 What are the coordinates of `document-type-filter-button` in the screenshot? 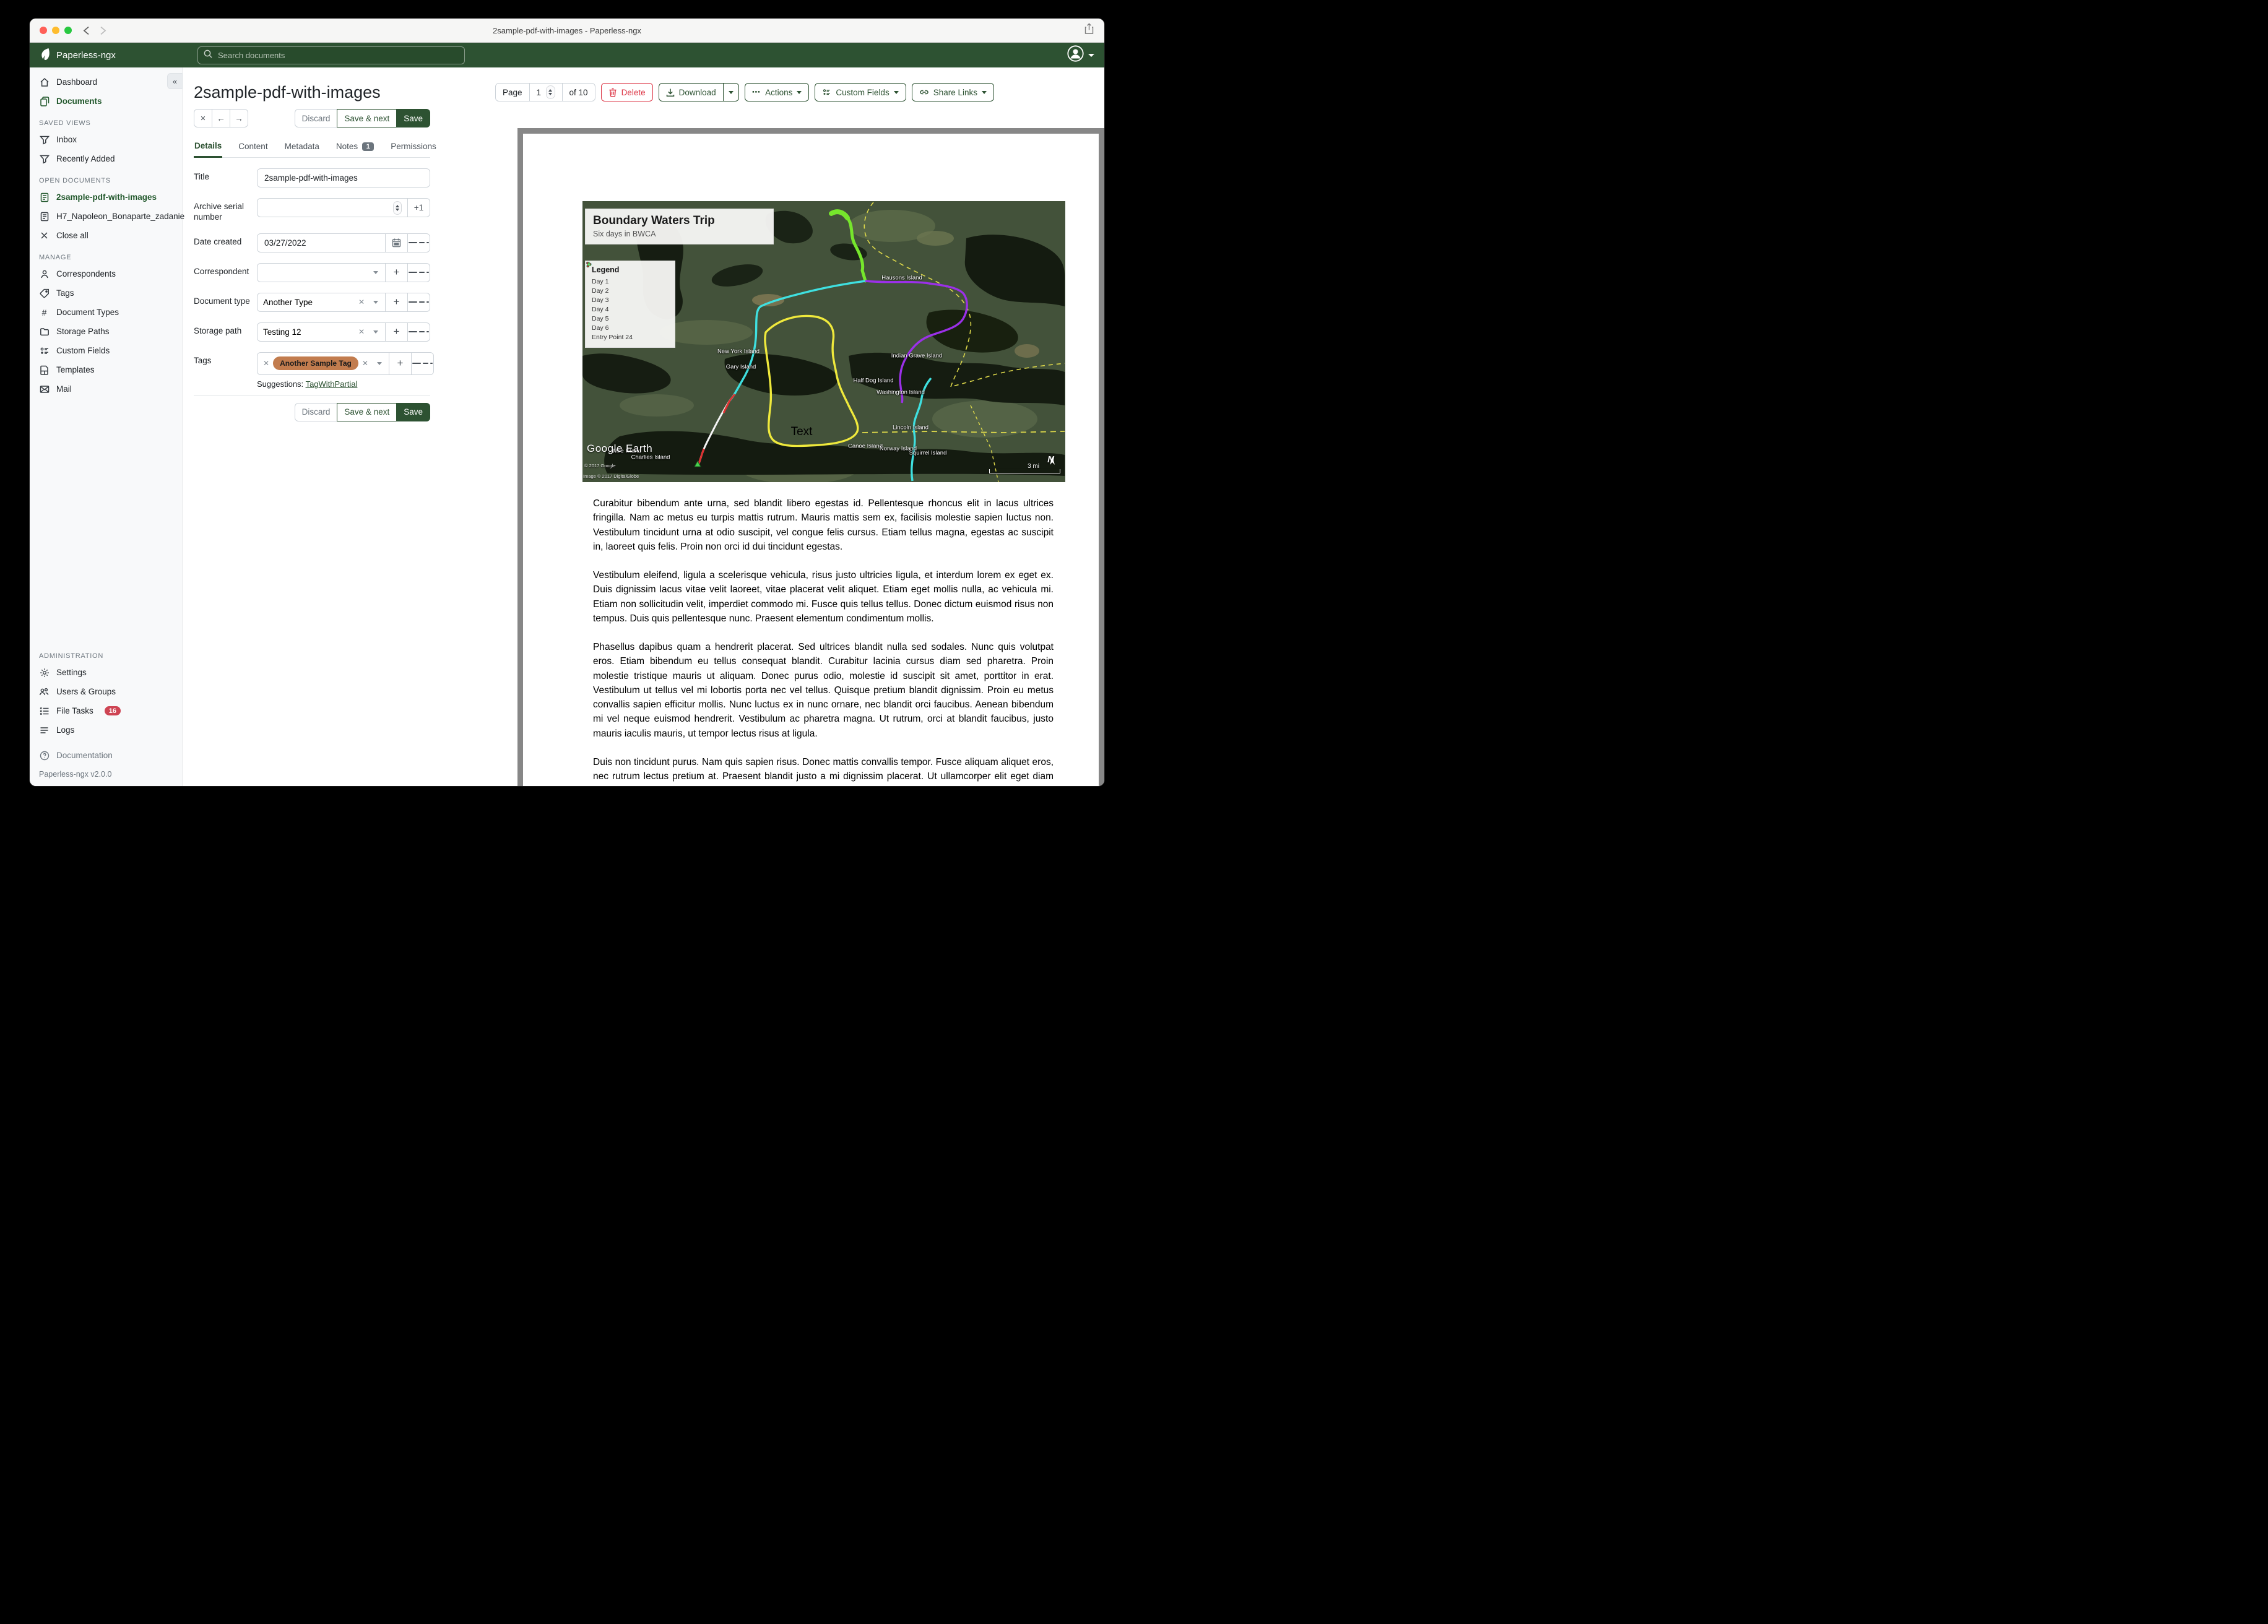 It's located at (418, 302).